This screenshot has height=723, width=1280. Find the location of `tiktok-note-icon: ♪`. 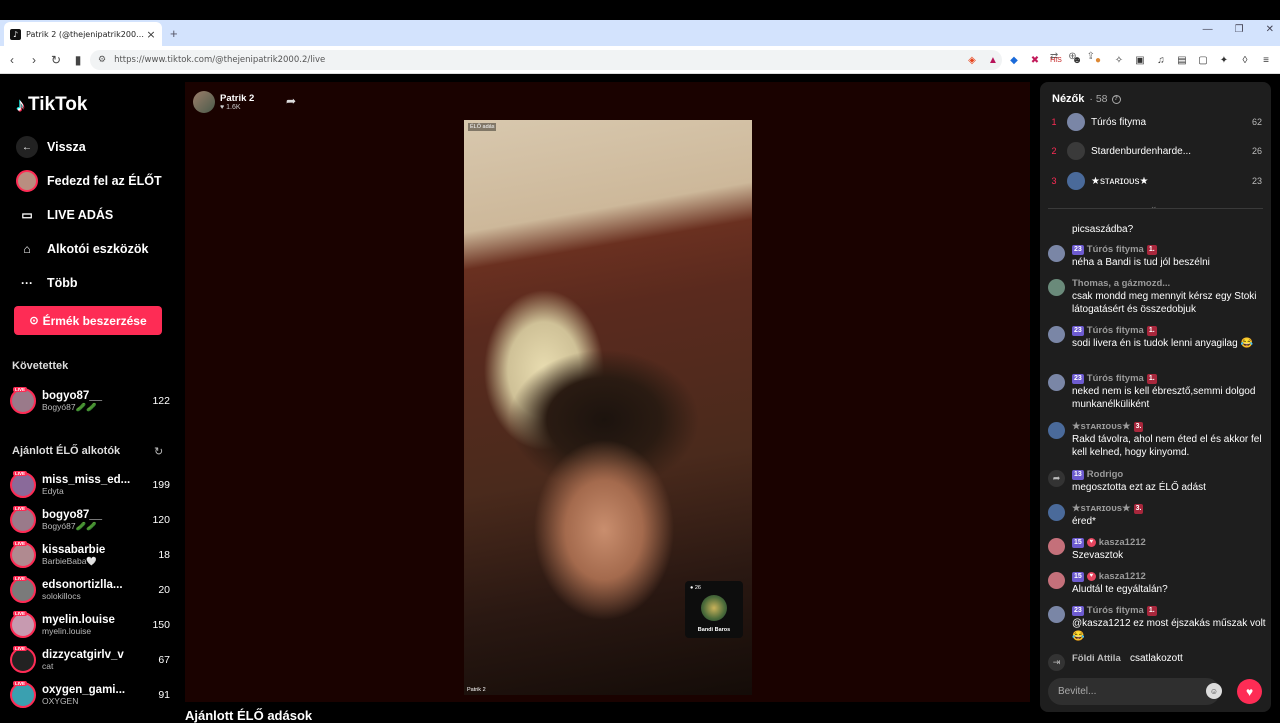

tiktok-note-icon: ♪ is located at coordinates (20, 104).